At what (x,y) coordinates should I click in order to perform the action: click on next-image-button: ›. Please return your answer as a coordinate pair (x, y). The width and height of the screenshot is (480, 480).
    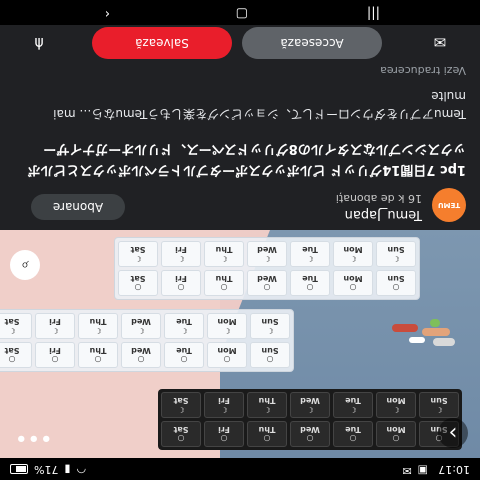
    Looking at the image, I should click on (453, 433).